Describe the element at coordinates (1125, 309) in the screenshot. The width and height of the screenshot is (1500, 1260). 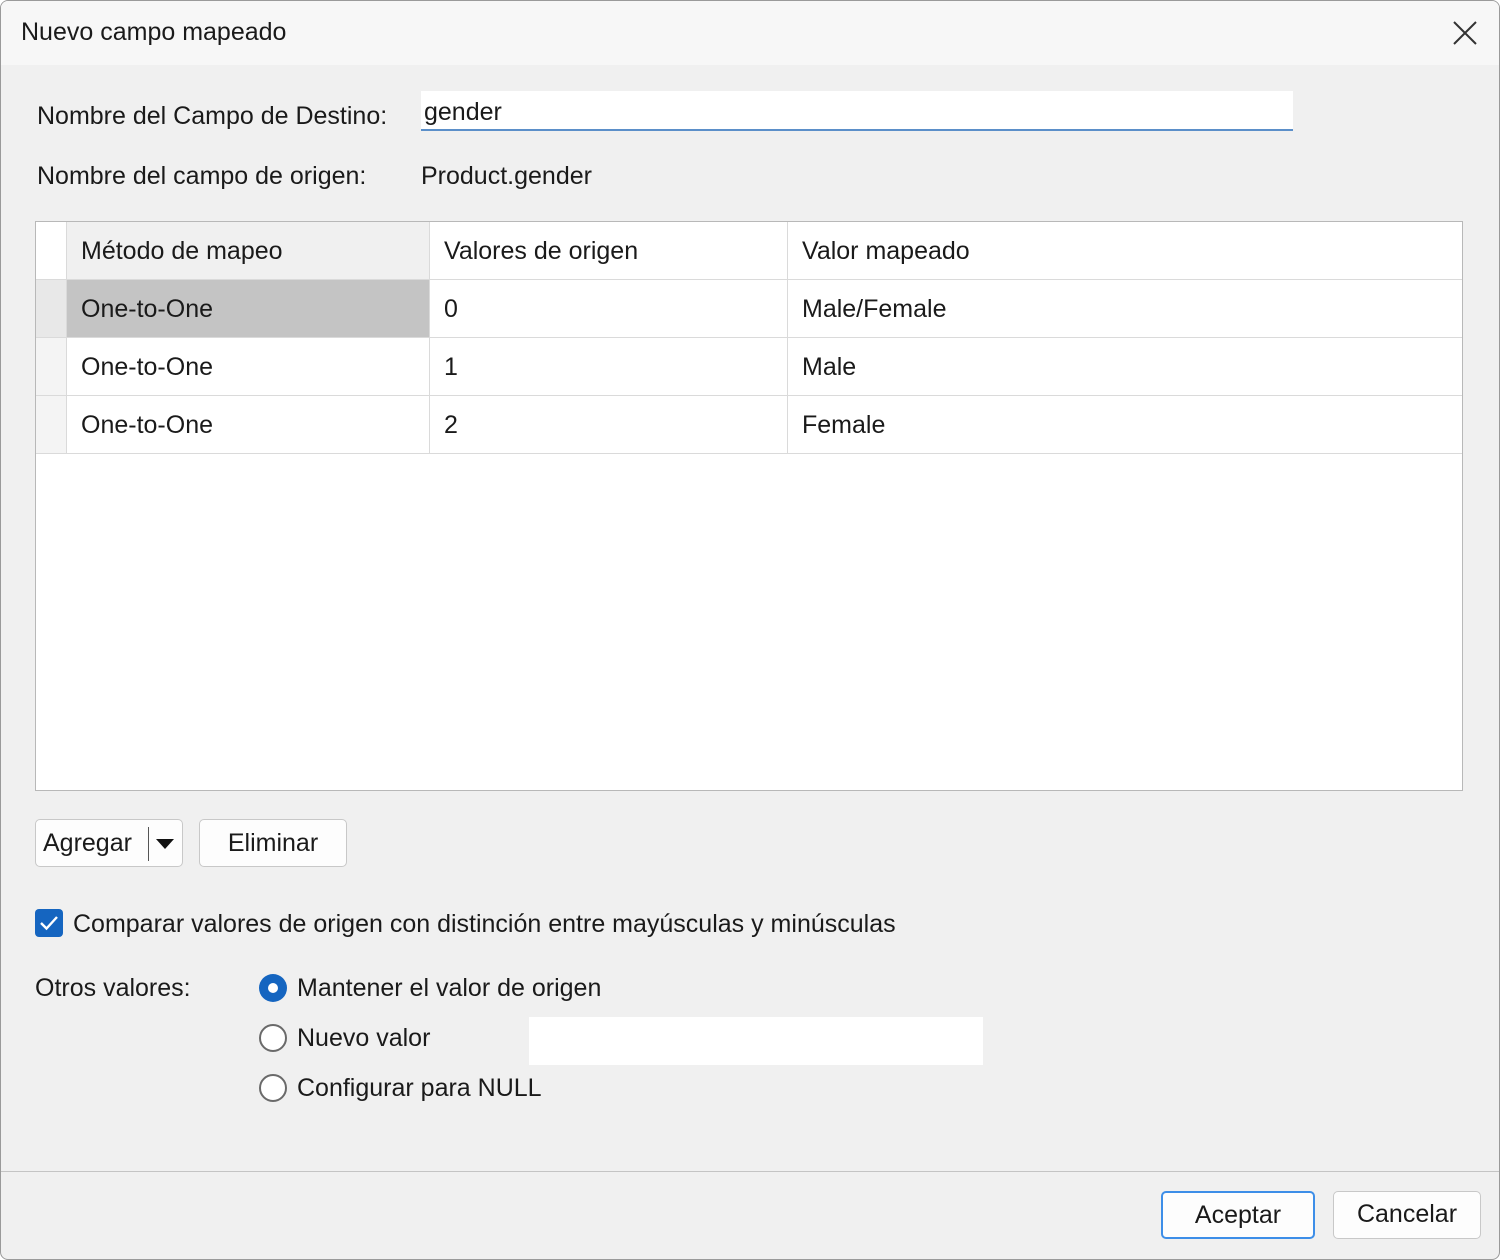
I see `mapped-value-cell: Male/Female` at that location.